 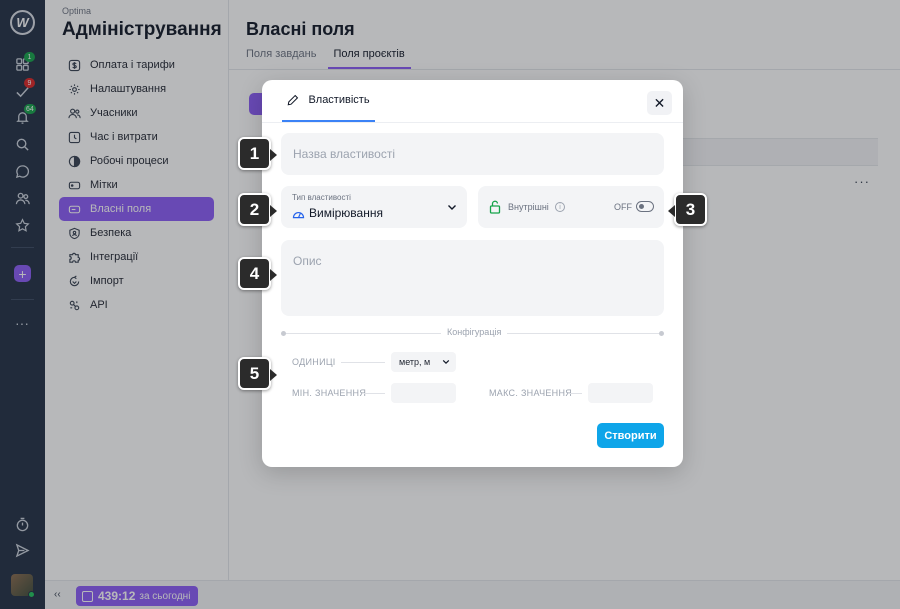 I want to click on create-button: Створити, so click(x=630, y=435).